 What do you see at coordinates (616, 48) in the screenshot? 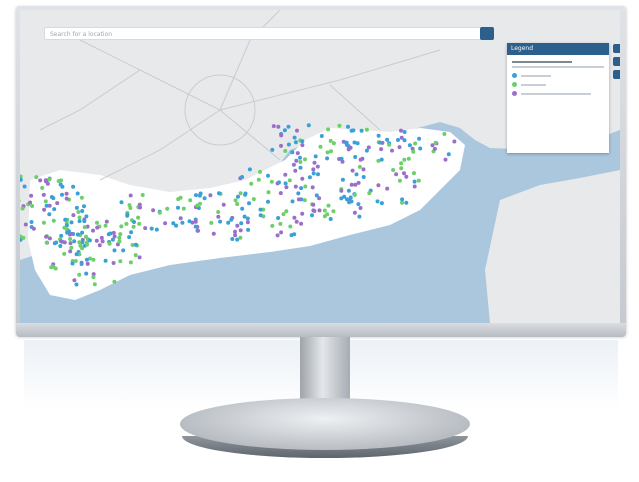
I see `legend-toggle-button` at bounding box center [616, 48].